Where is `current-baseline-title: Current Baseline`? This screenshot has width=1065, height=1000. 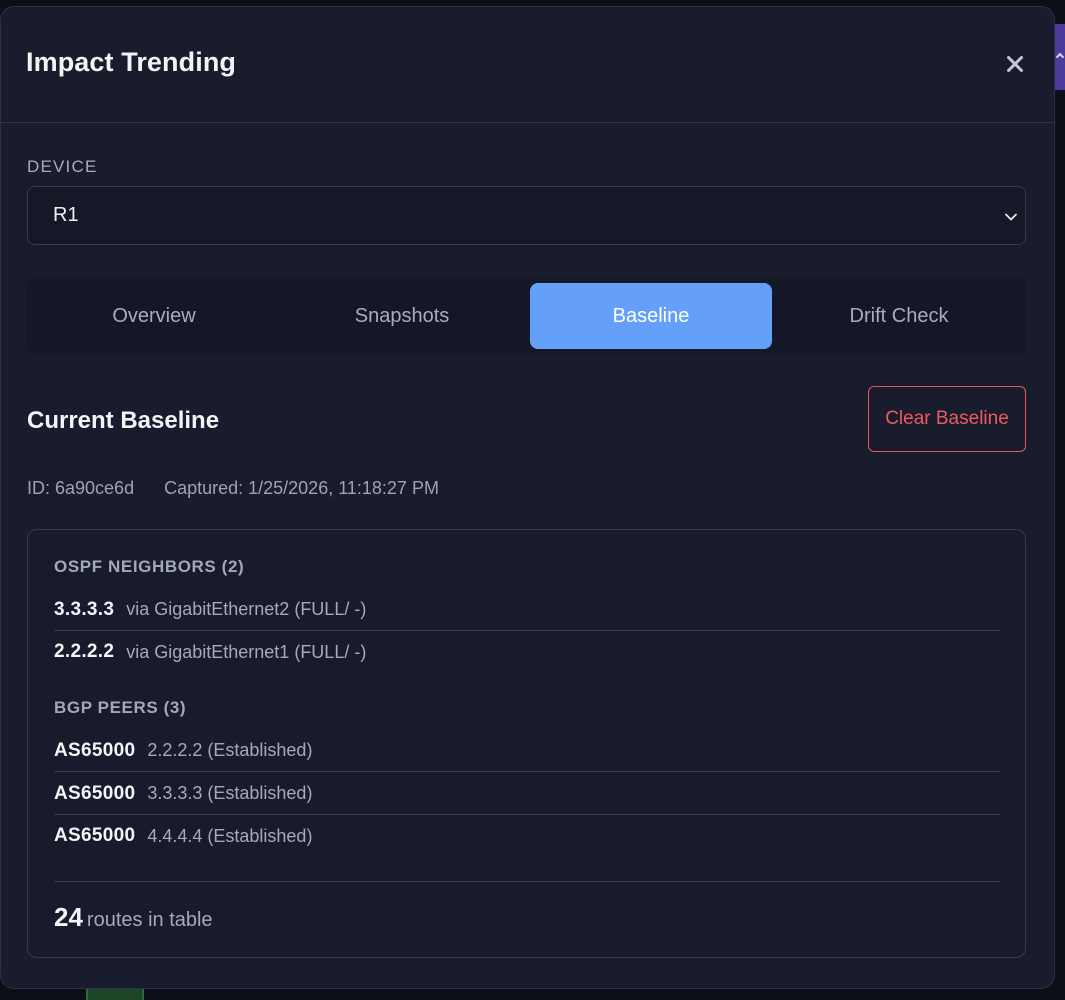
current-baseline-title: Current Baseline is located at coordinates (123, 420).